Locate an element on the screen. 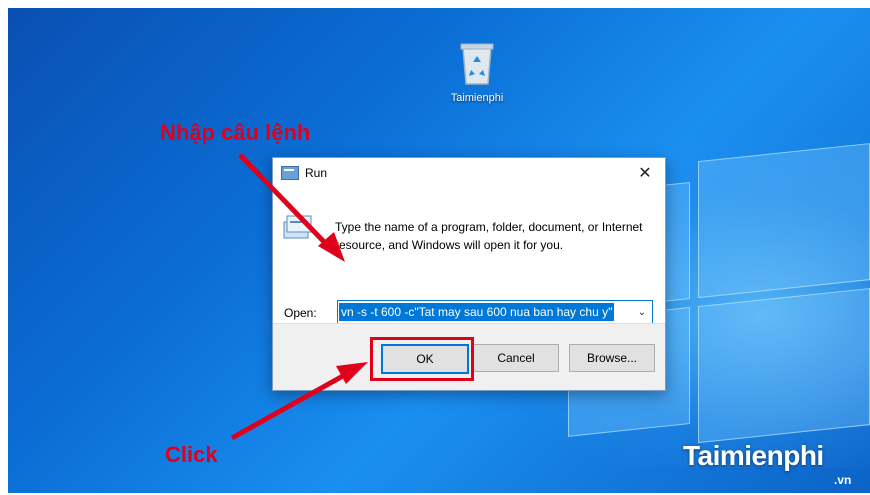 This screenshot has height=495, width=870. annotation-click: Click is located at coordinates (191, 454).